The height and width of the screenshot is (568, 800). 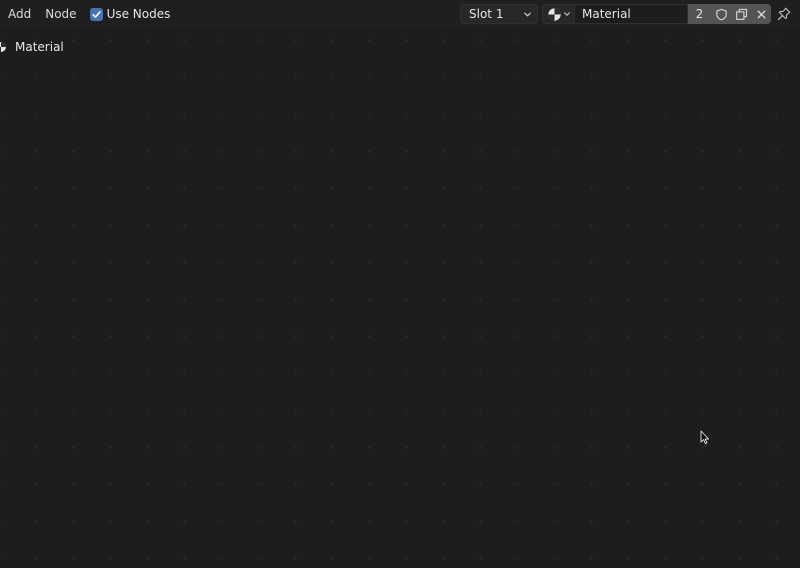 I want to click on mouse-cursor-icon, so click(x=705, y=437).